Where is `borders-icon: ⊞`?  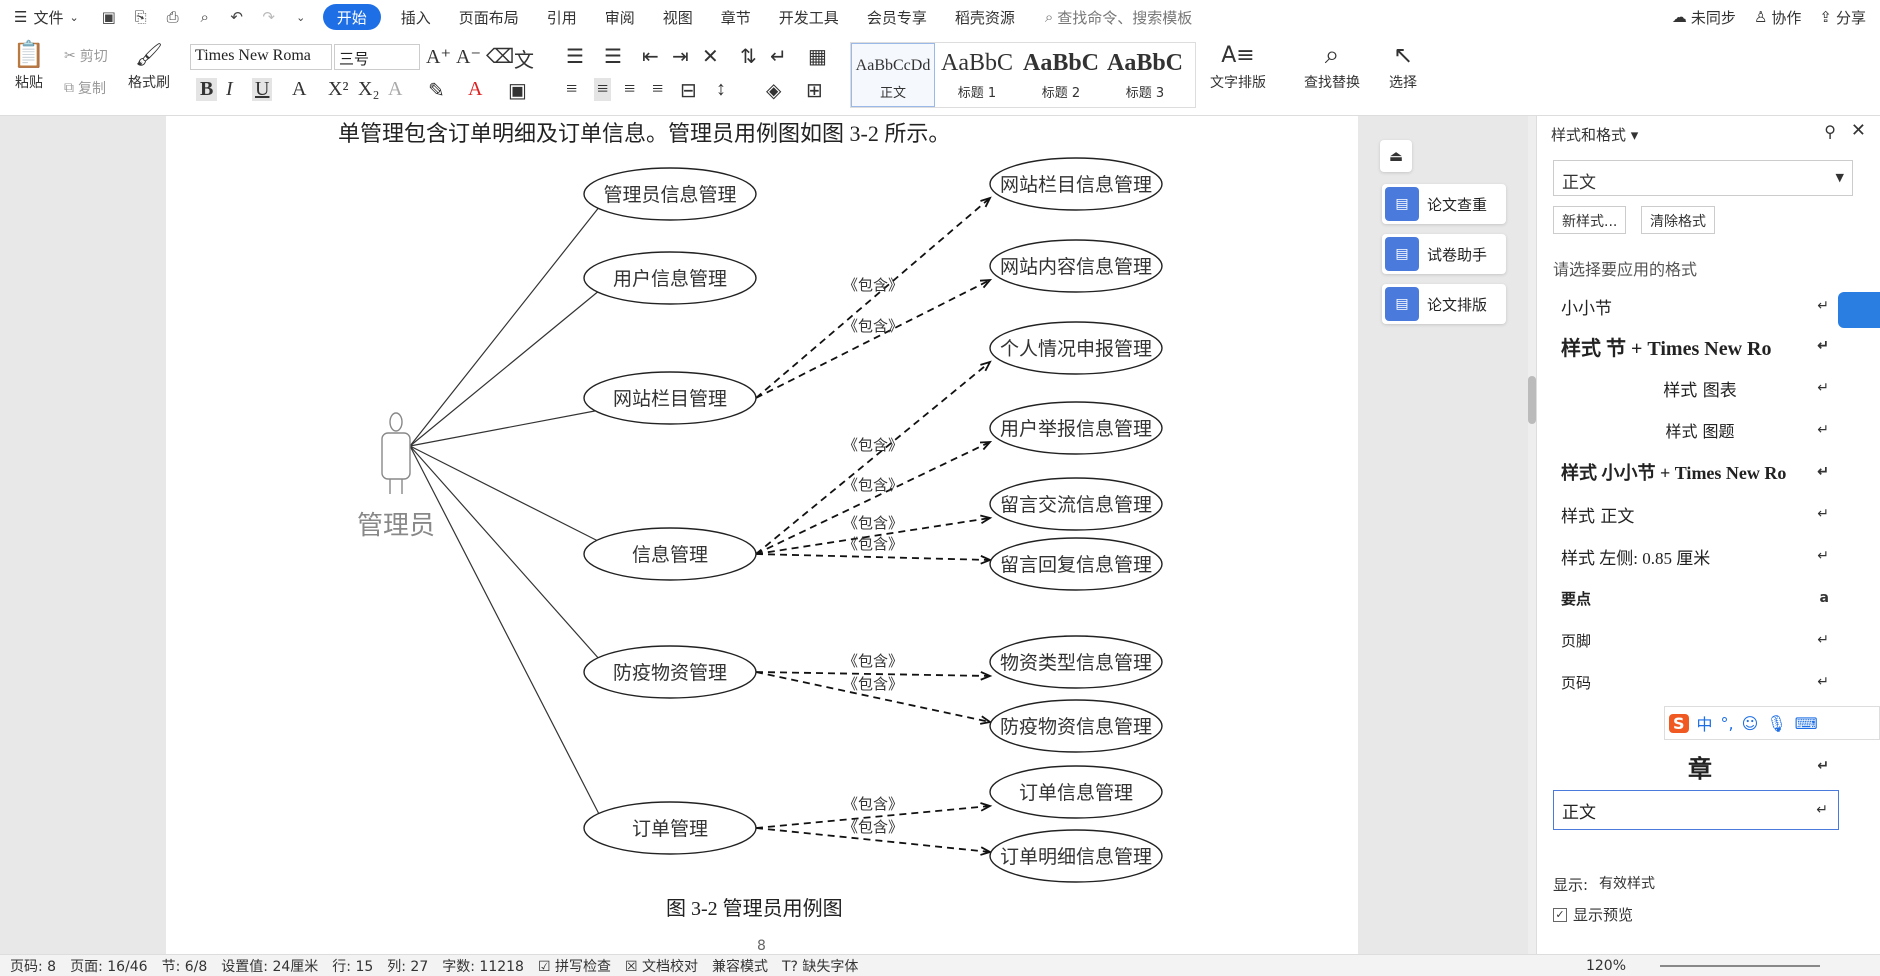 borders-icon: ⊞ is located at coordinates (814, 90).